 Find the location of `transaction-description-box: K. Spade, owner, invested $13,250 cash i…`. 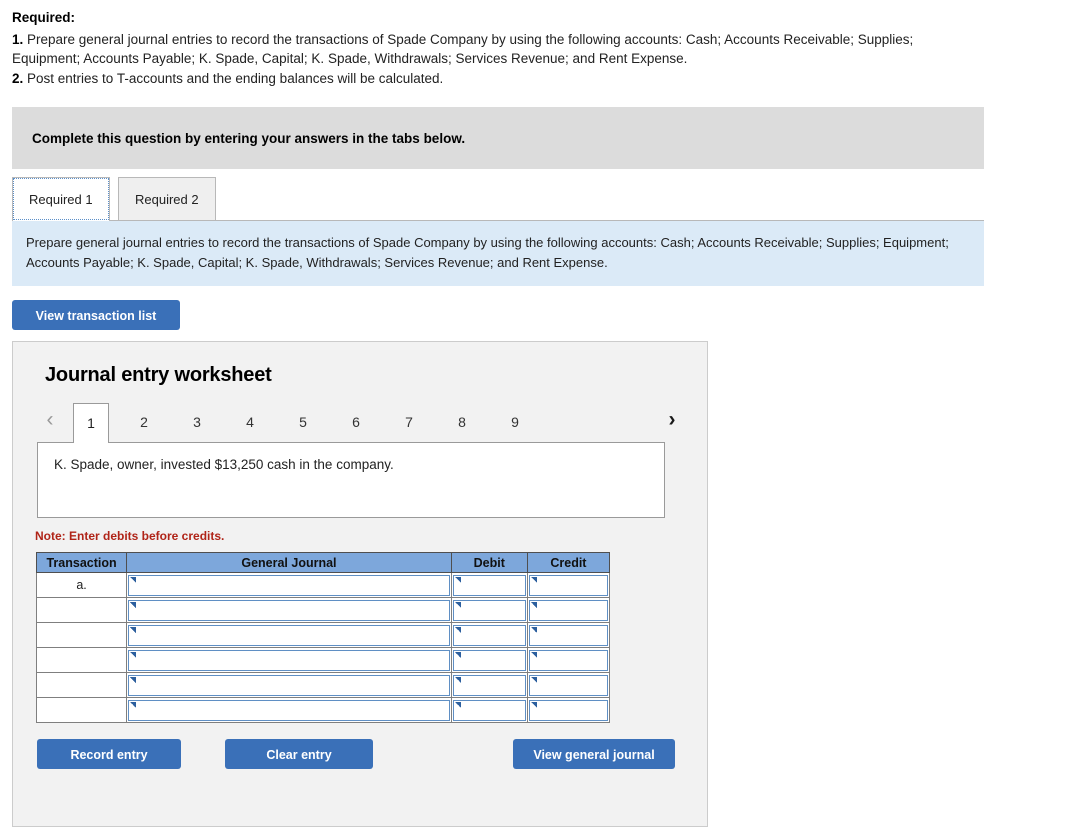

transaction-description-box: K. Spade, owner, invested $13,250 cash i… is located at coordinates (351, 480).